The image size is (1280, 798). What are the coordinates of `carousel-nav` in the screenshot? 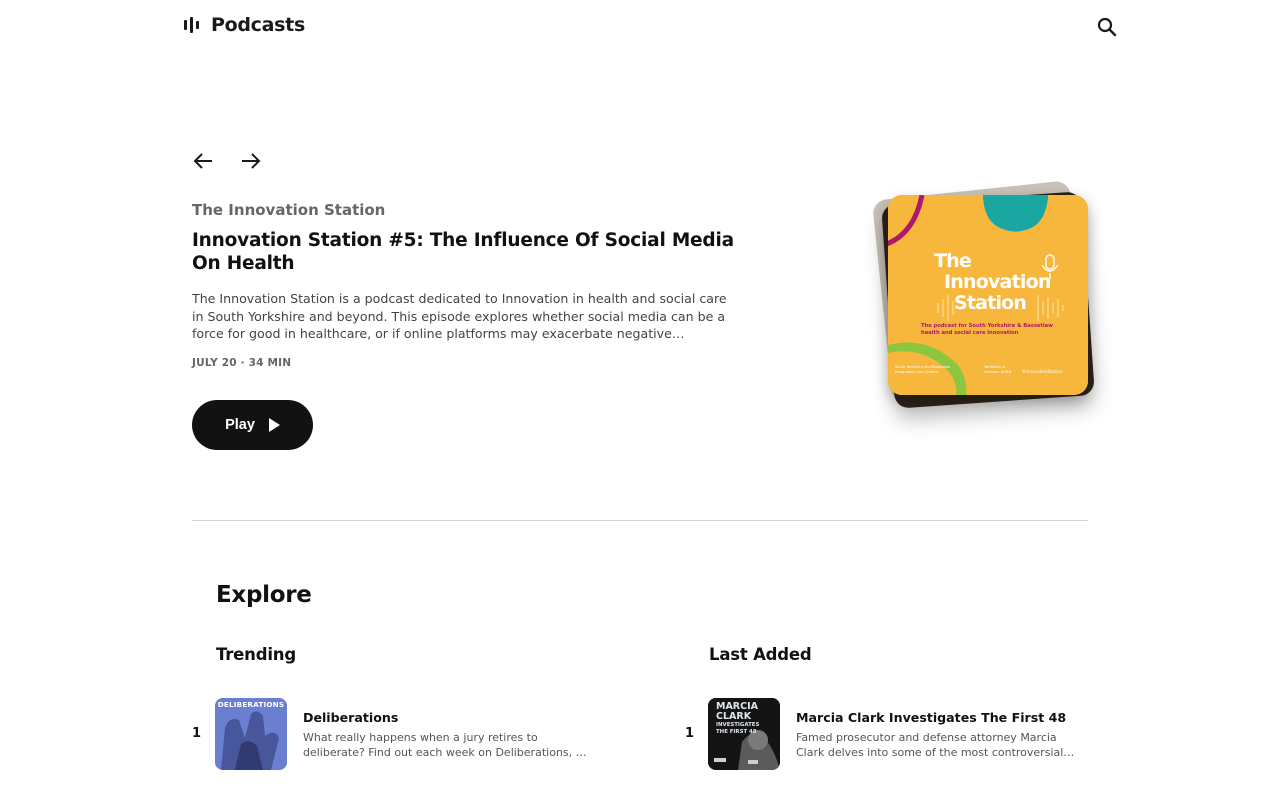 It's located at (227, 161).